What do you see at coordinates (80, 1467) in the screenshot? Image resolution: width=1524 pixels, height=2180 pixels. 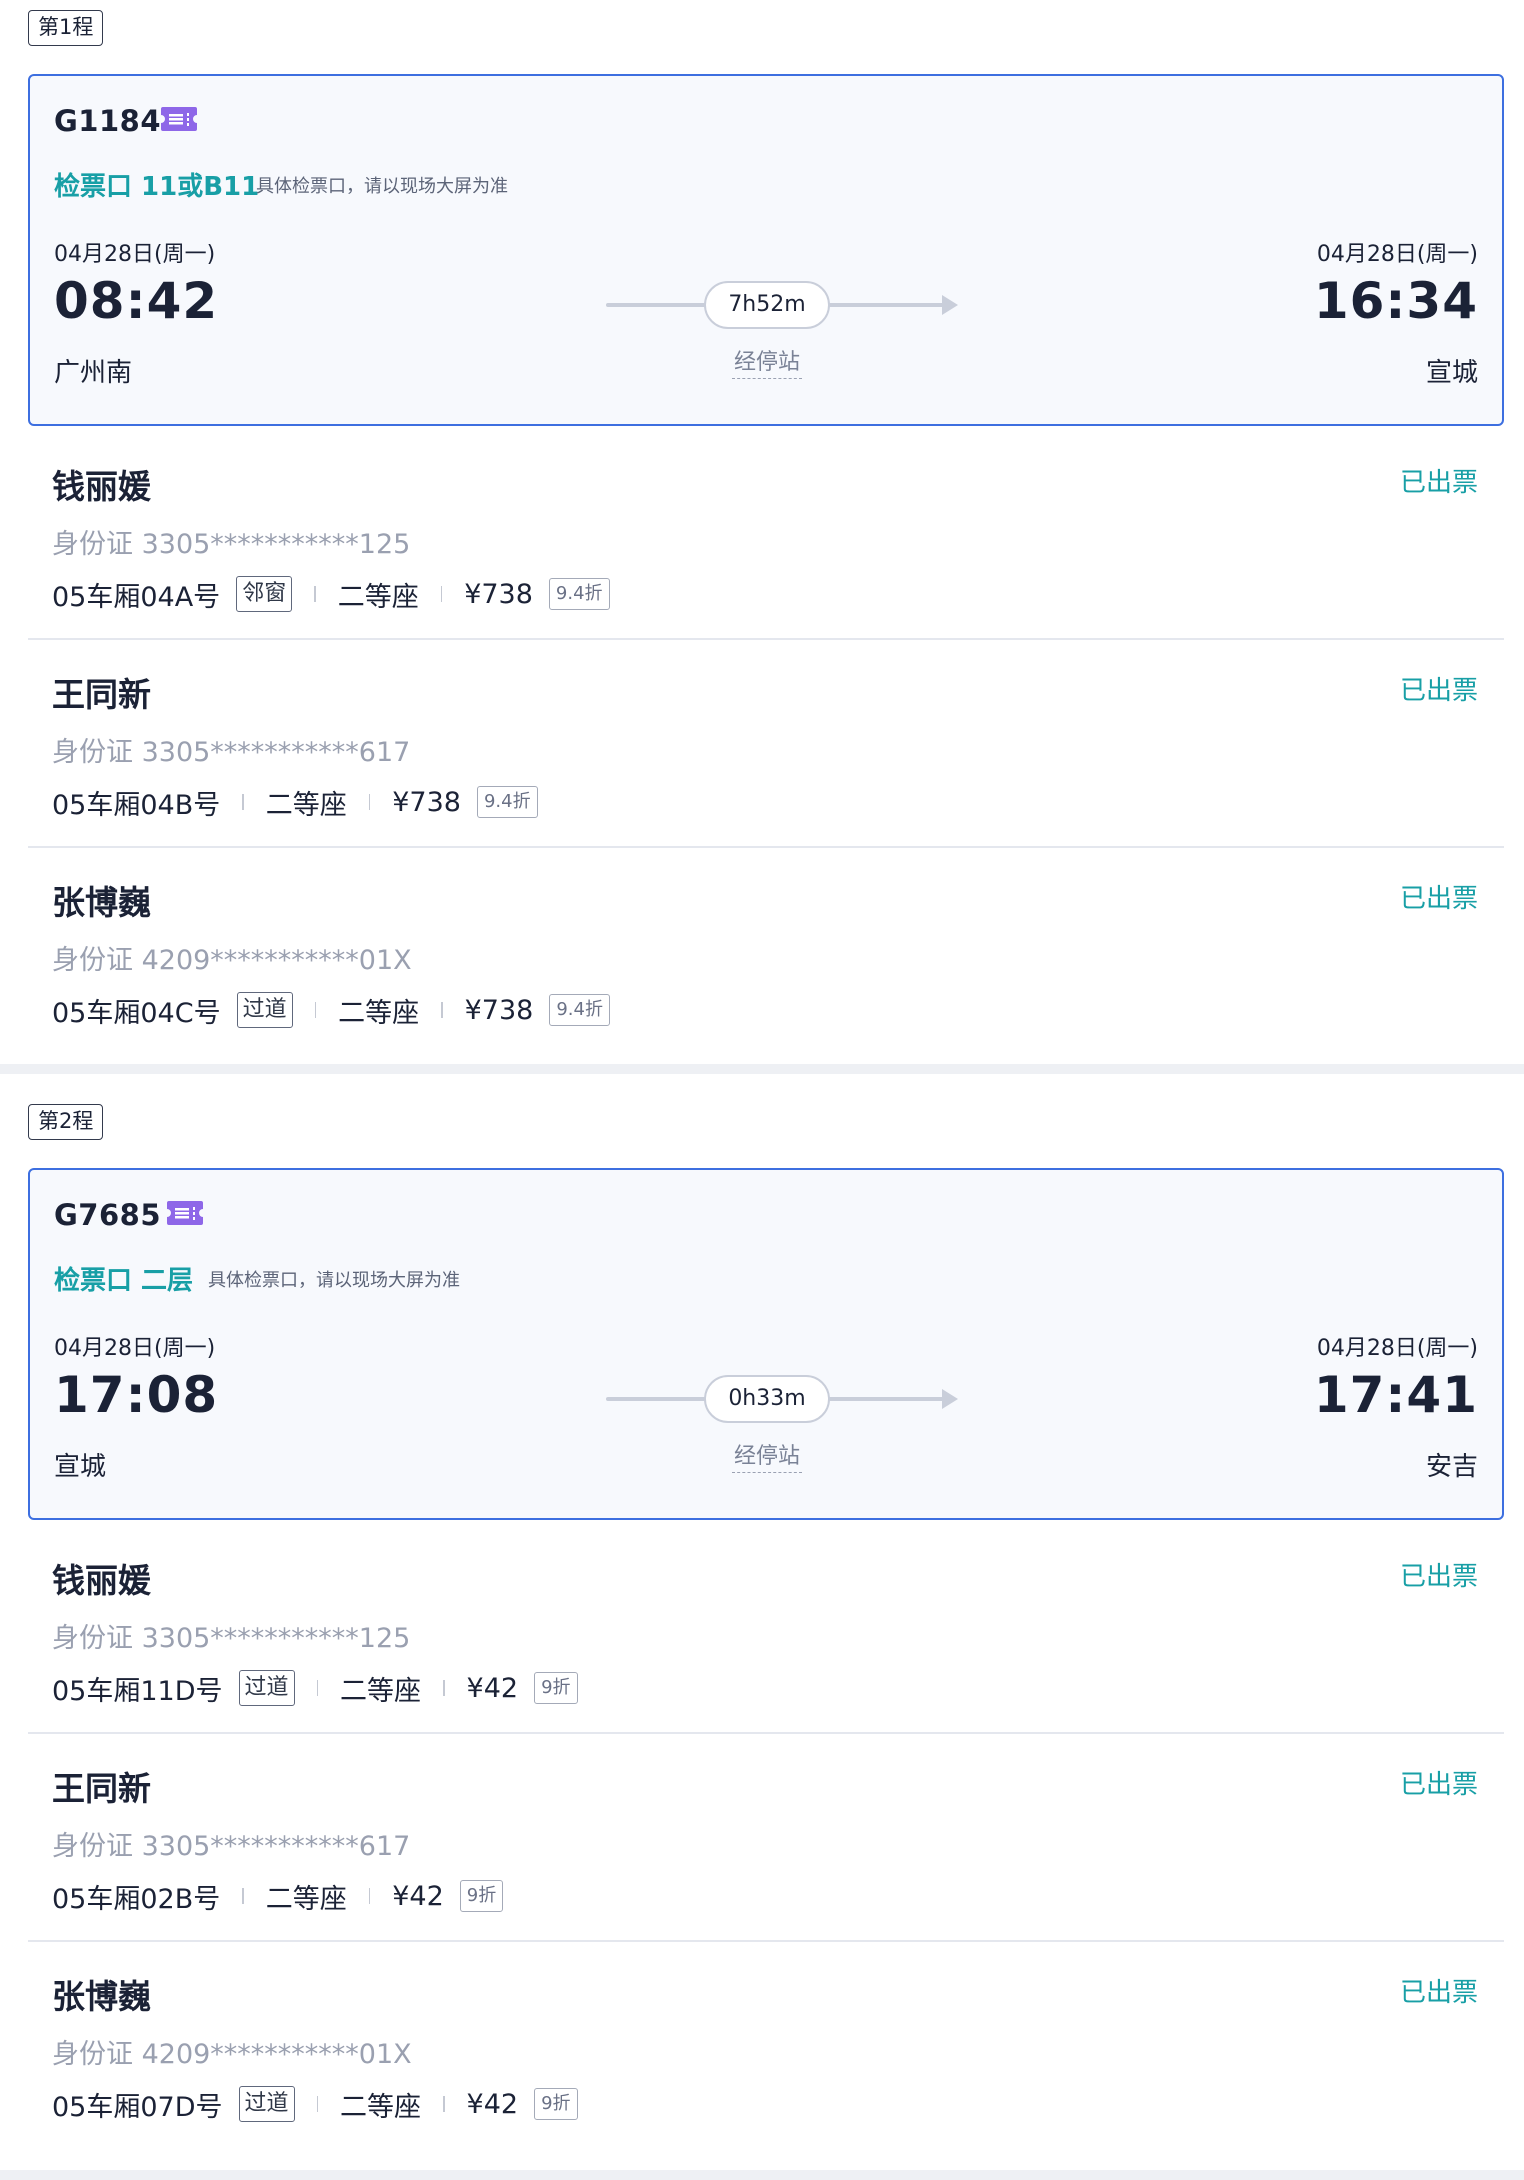 I see `depart-station: 宣城` at bounding box center [80, 1467].